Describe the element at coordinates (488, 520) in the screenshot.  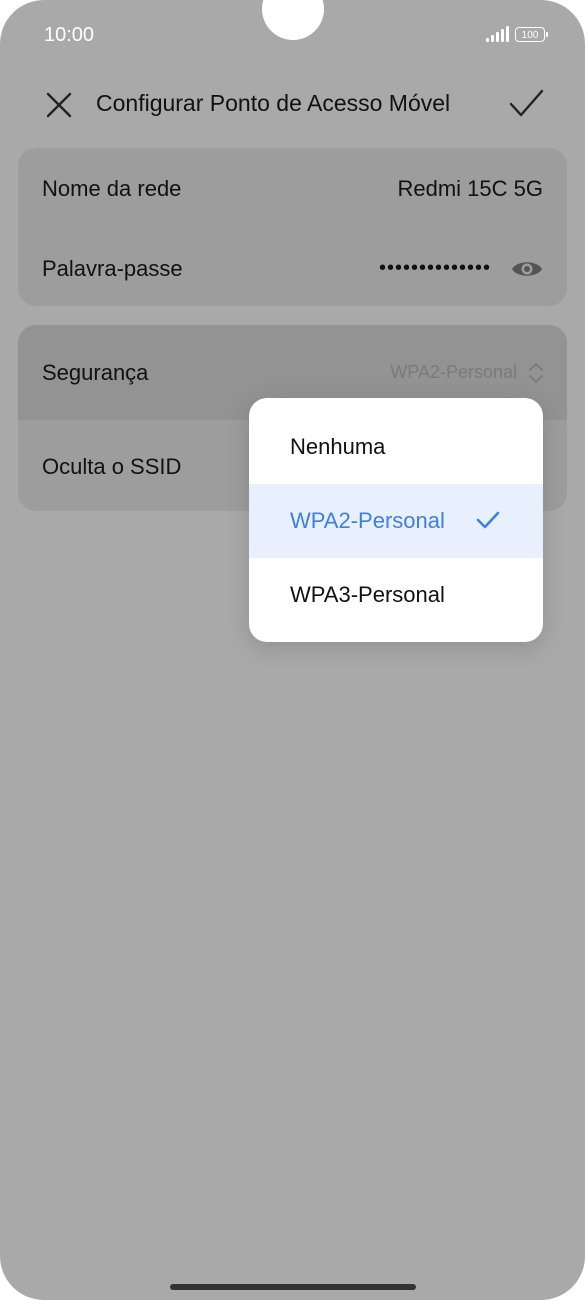
I see `selected-check-icon` at that location.